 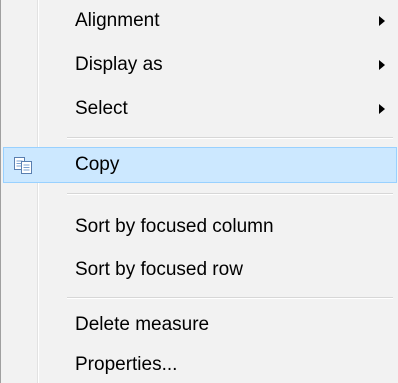 I want to click on copy-icon, so click(x=23, y=165).